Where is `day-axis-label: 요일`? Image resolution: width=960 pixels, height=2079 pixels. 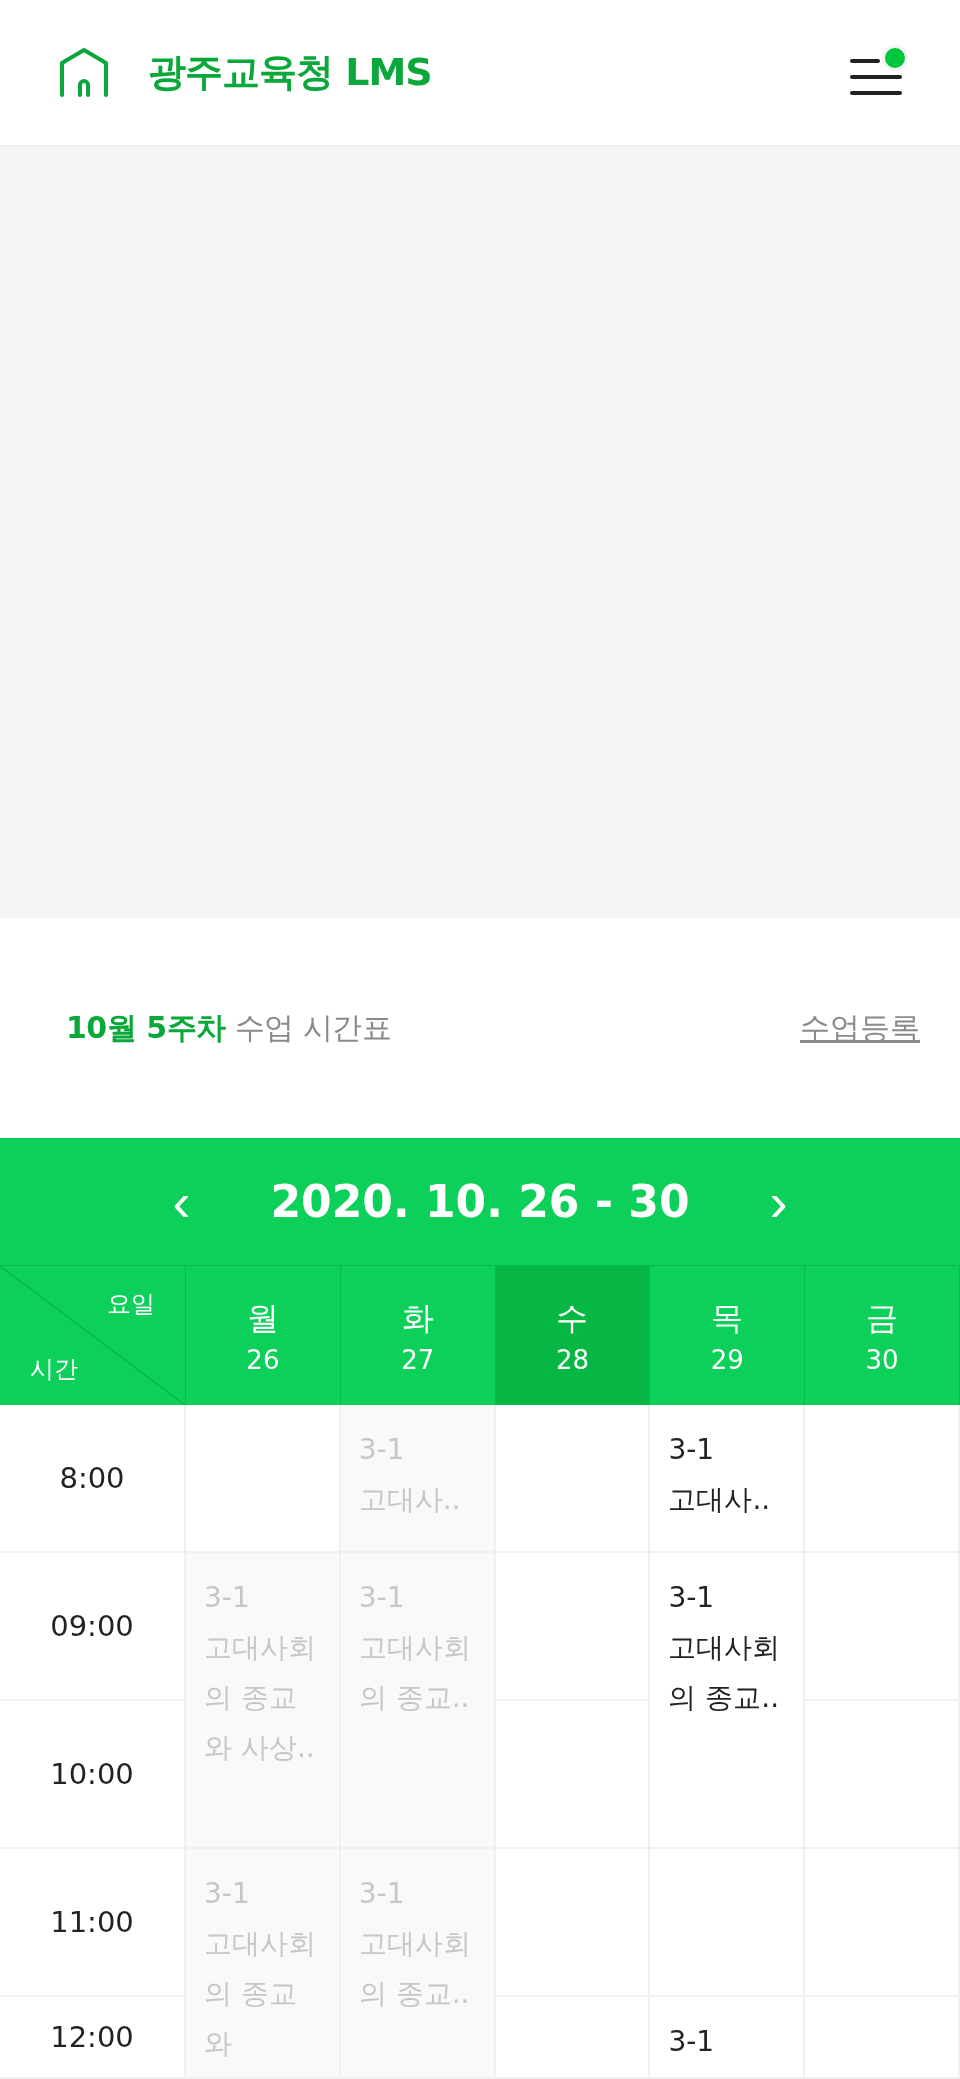
day-axis-label: 요일 is located at coordinates (131, 1304).